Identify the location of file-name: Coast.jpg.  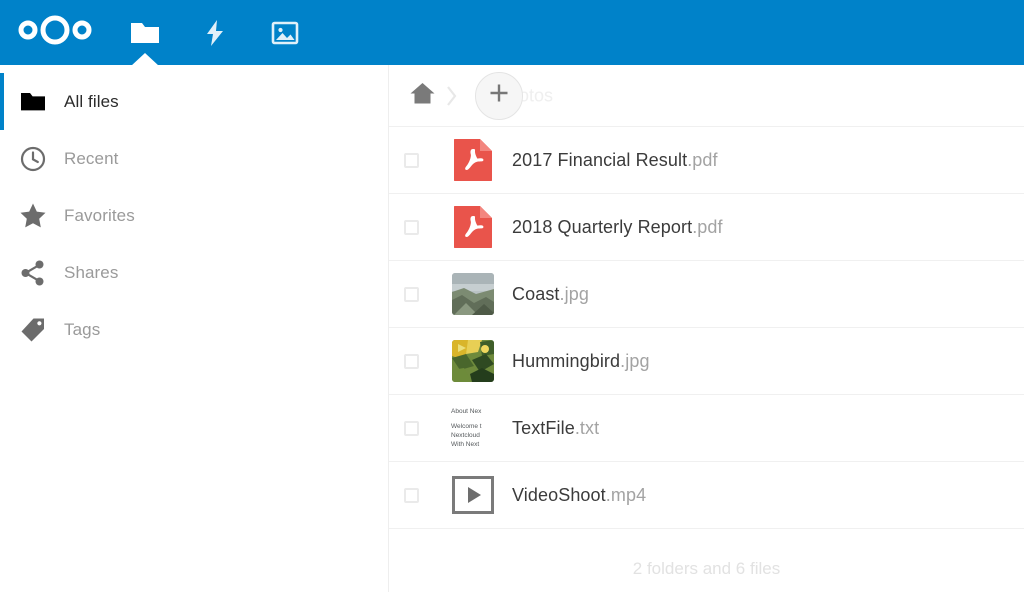
(550, 293).